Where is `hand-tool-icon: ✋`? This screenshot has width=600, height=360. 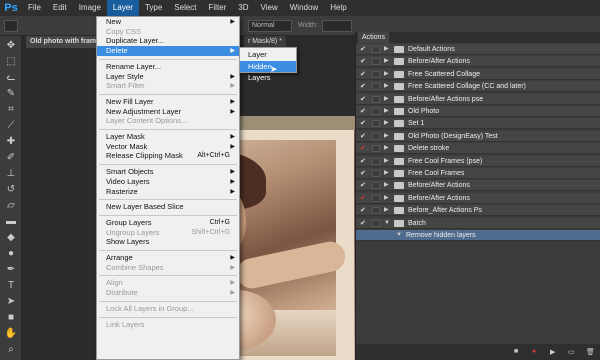
hand-tool-icon: ✋ is located at coordinates (11, 333).